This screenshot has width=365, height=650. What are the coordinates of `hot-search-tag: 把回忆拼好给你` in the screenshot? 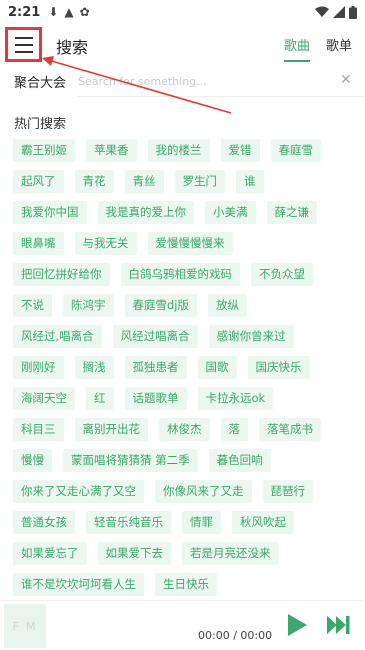 It's located at (61, 274).